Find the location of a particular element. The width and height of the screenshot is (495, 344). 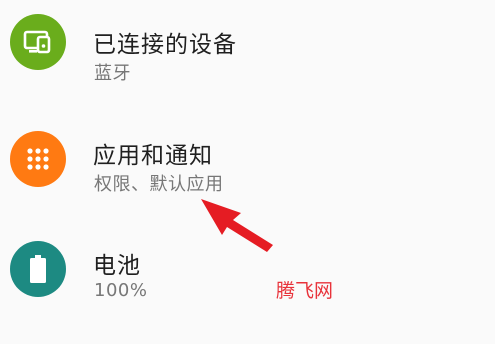

watermark: 腾飞网 is located at coordinates (305, 291).